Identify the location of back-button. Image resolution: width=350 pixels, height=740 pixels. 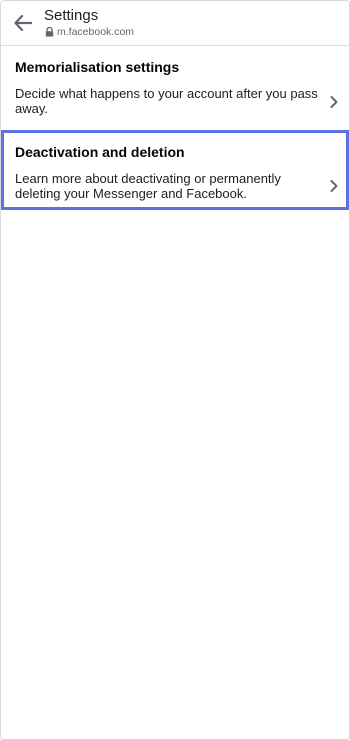
(23, 23).